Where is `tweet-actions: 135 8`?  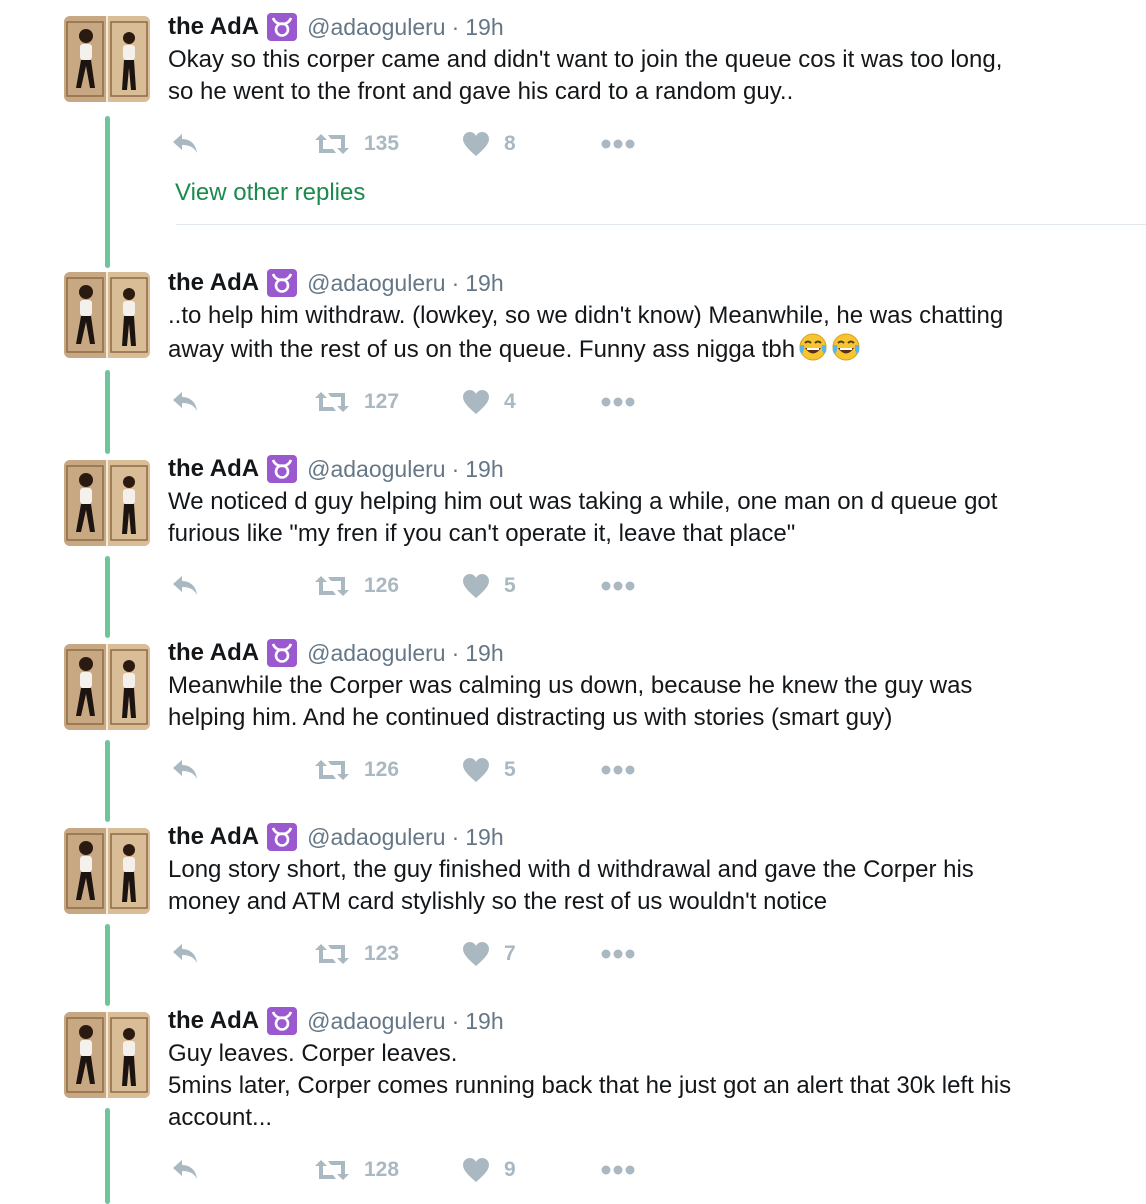
tweet-actions: 135 8 is located at coordinates (468, 144).